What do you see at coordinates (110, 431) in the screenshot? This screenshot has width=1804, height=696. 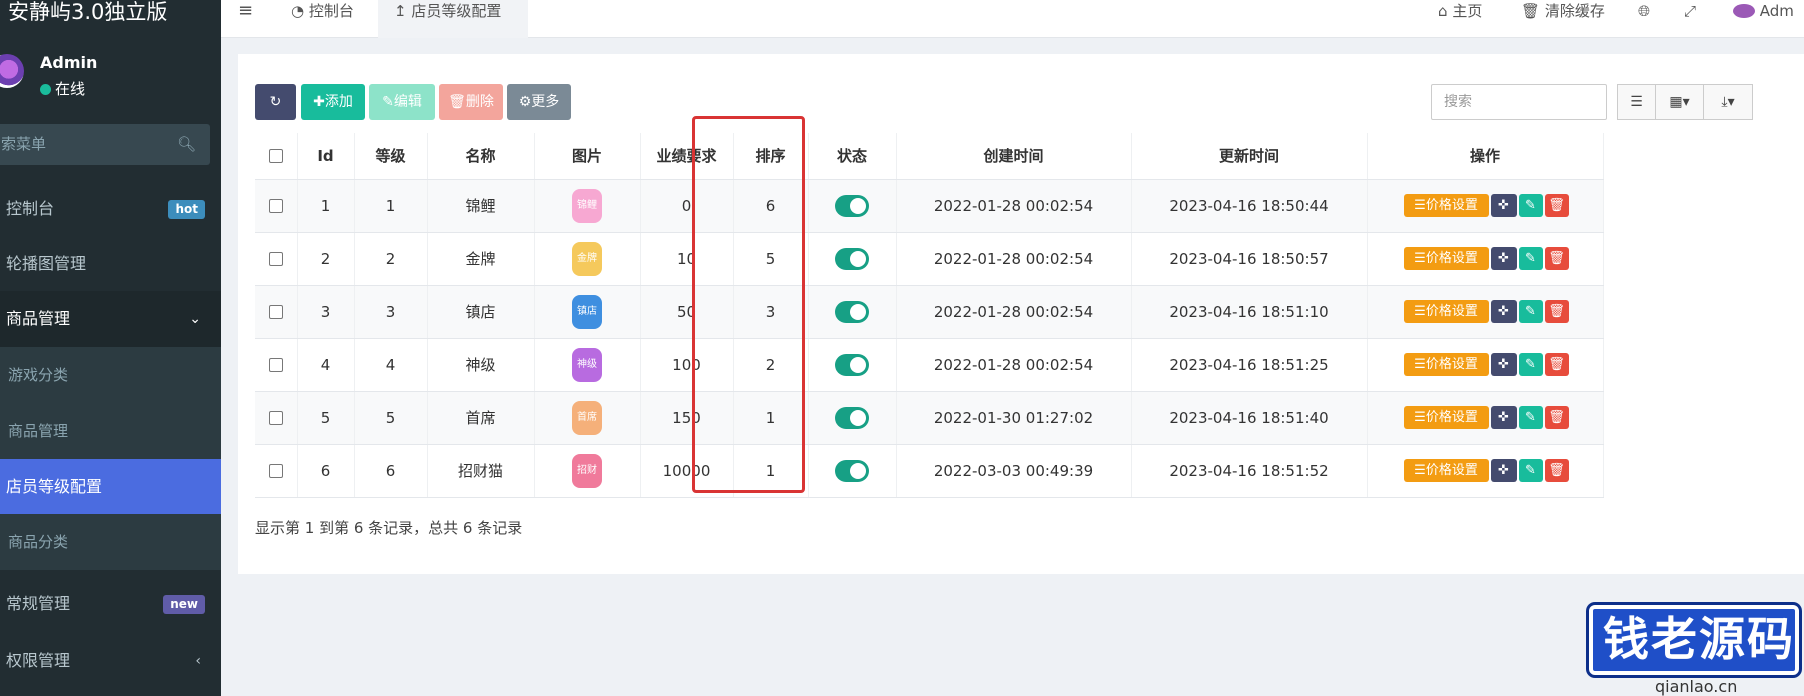 I see `sidebar-item-goods-manage: 商品管理` at bounding box center [110, 431].